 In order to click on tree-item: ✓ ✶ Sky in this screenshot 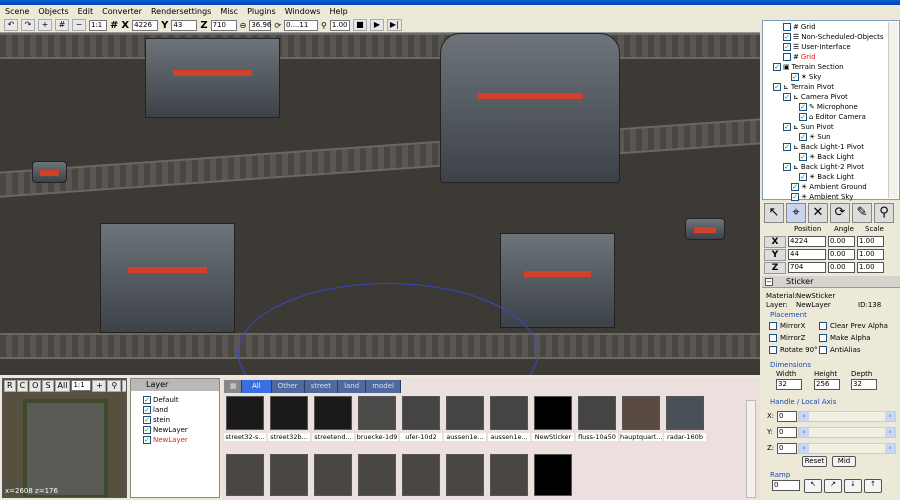, I will do `click(806, 77)`.